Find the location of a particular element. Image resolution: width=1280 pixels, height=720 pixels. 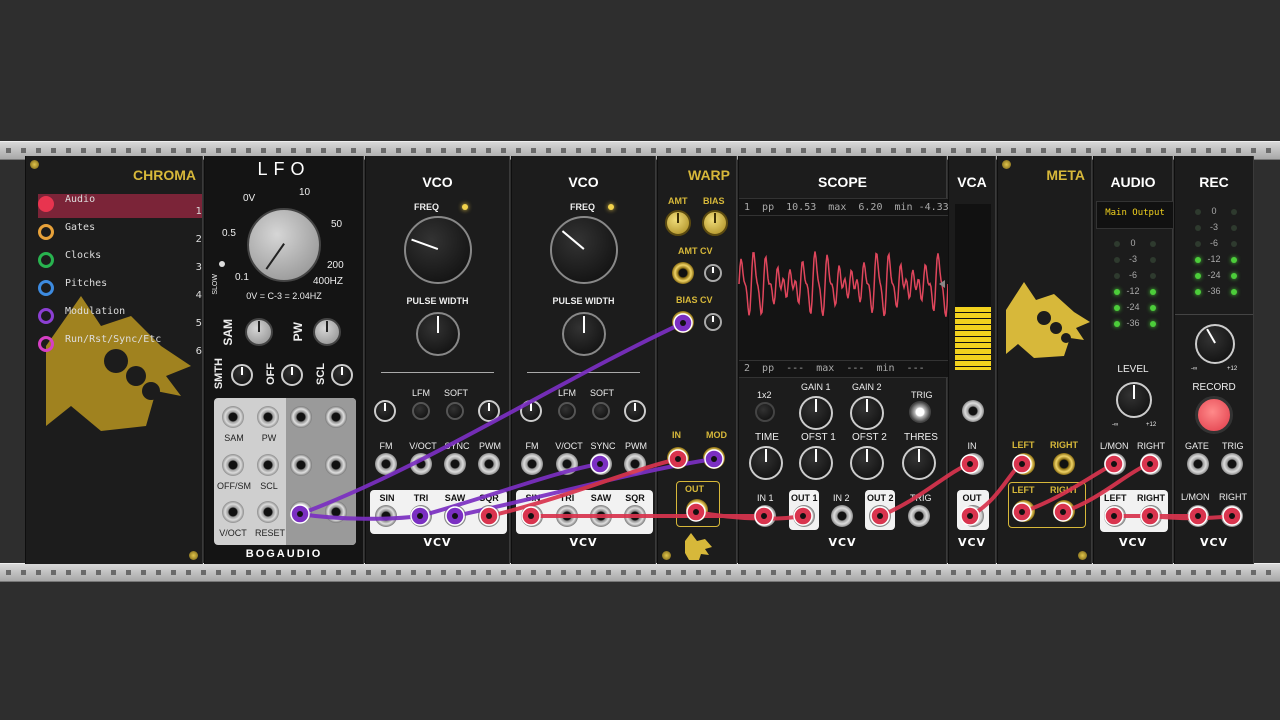

vco2-voct-jack is located at coordinates (567, 464).